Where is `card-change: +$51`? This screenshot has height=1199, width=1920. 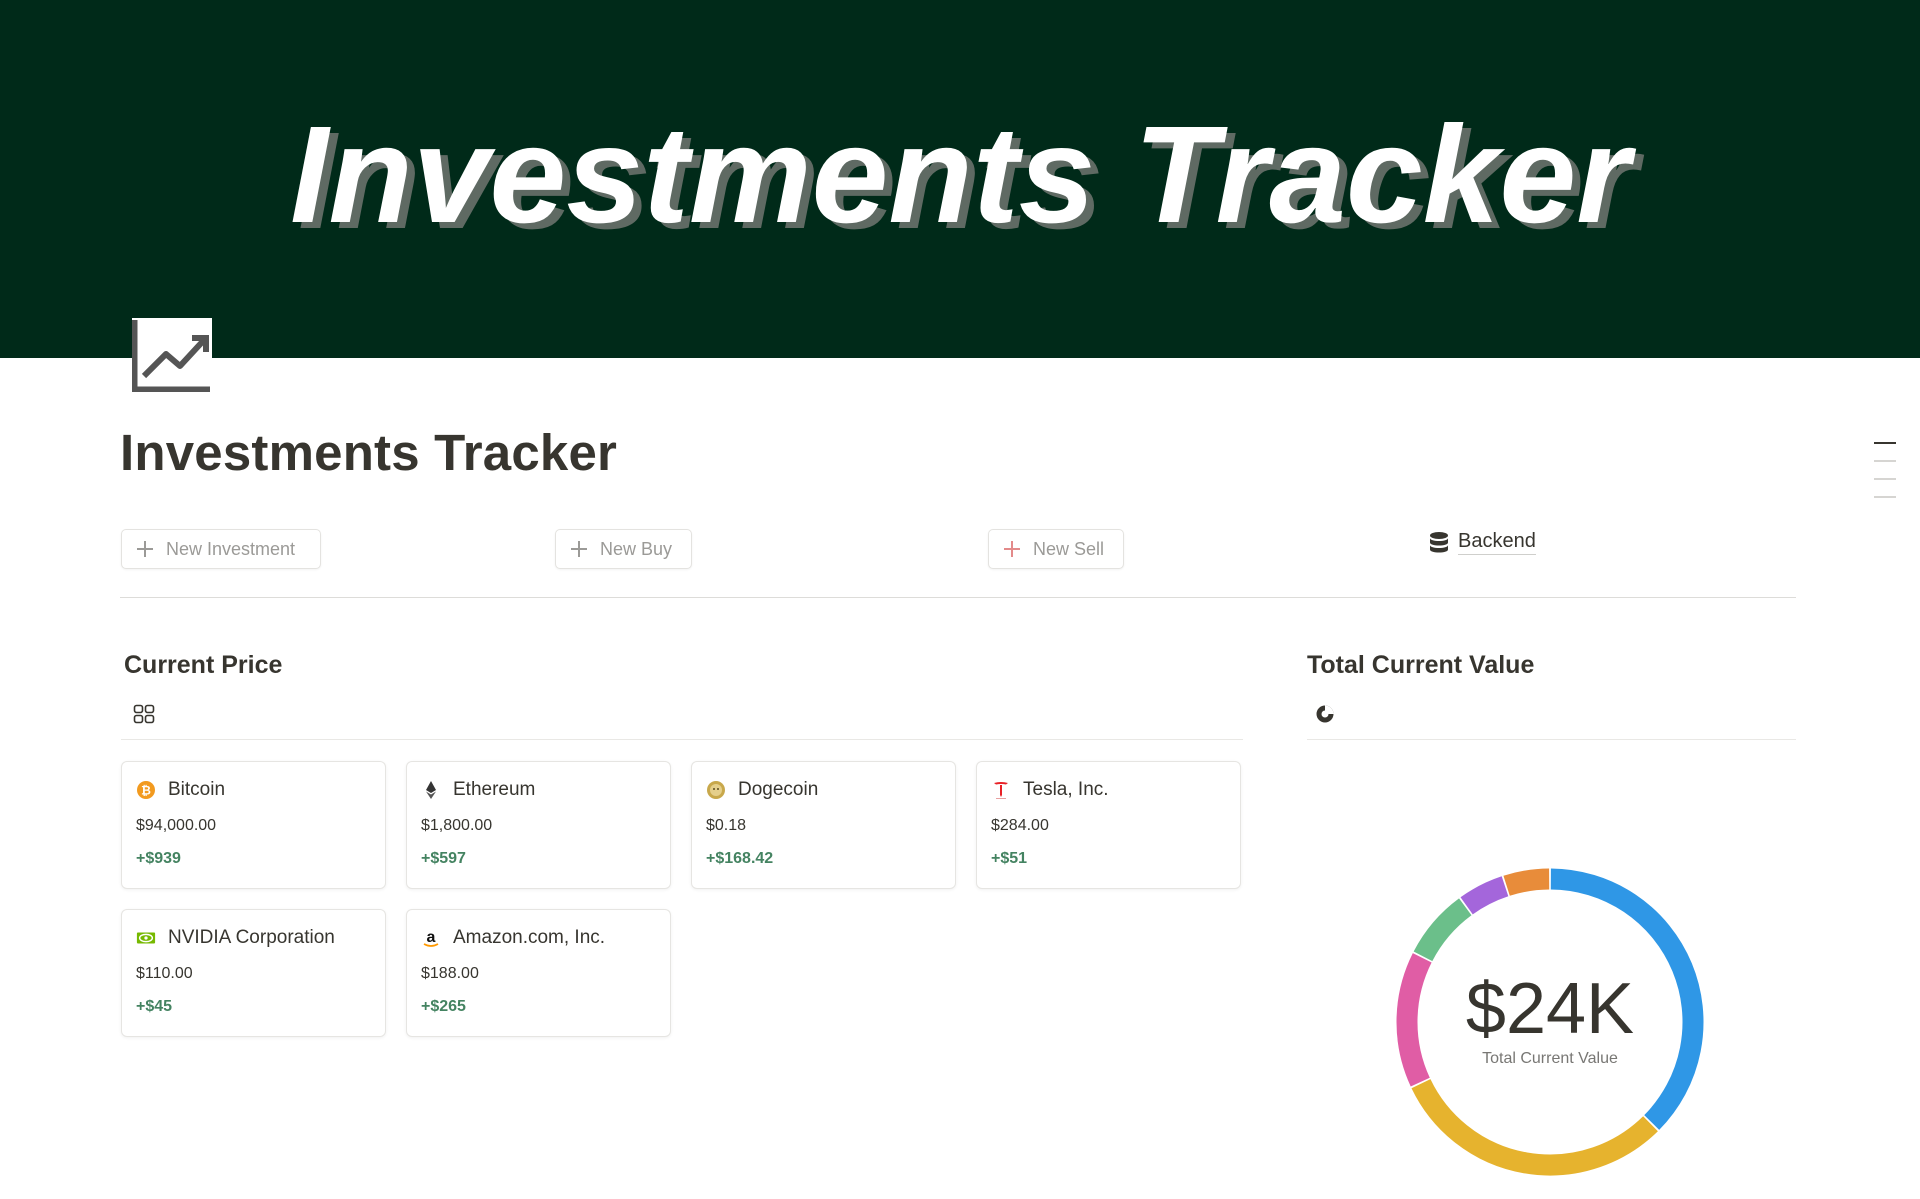
card-change: +$51 is located at coordinates (1009, 858).